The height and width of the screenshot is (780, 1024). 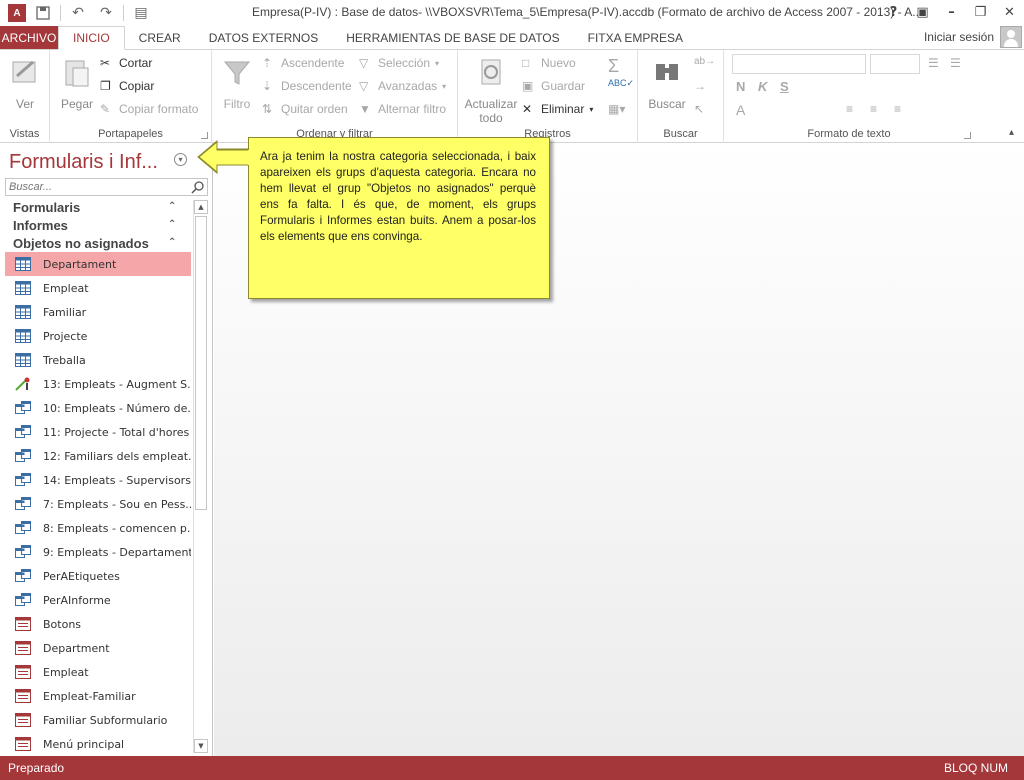 I want to click on nav-item-query: PerAInforme, so click(x=98, y=600).